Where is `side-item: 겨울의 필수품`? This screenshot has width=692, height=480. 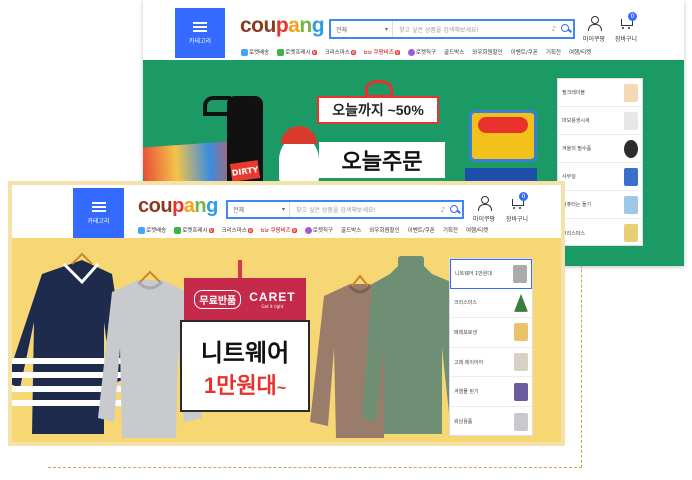
side-item: 겨울의 필수품 is located at coordinates (600, 149).